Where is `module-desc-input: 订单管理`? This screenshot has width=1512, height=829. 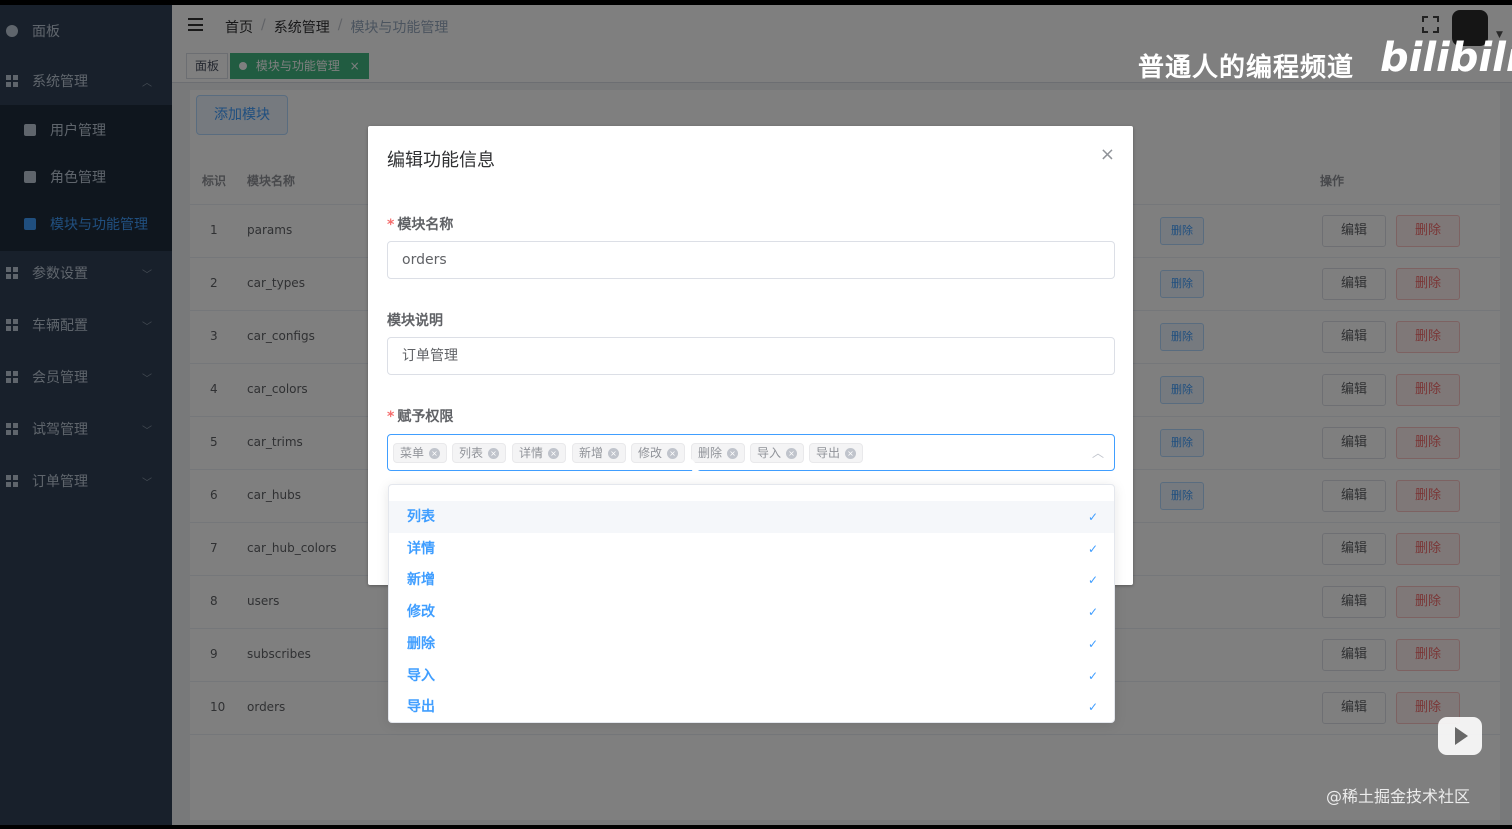 module-desc-input: 订单管理 is located at coordinates (751, 356).